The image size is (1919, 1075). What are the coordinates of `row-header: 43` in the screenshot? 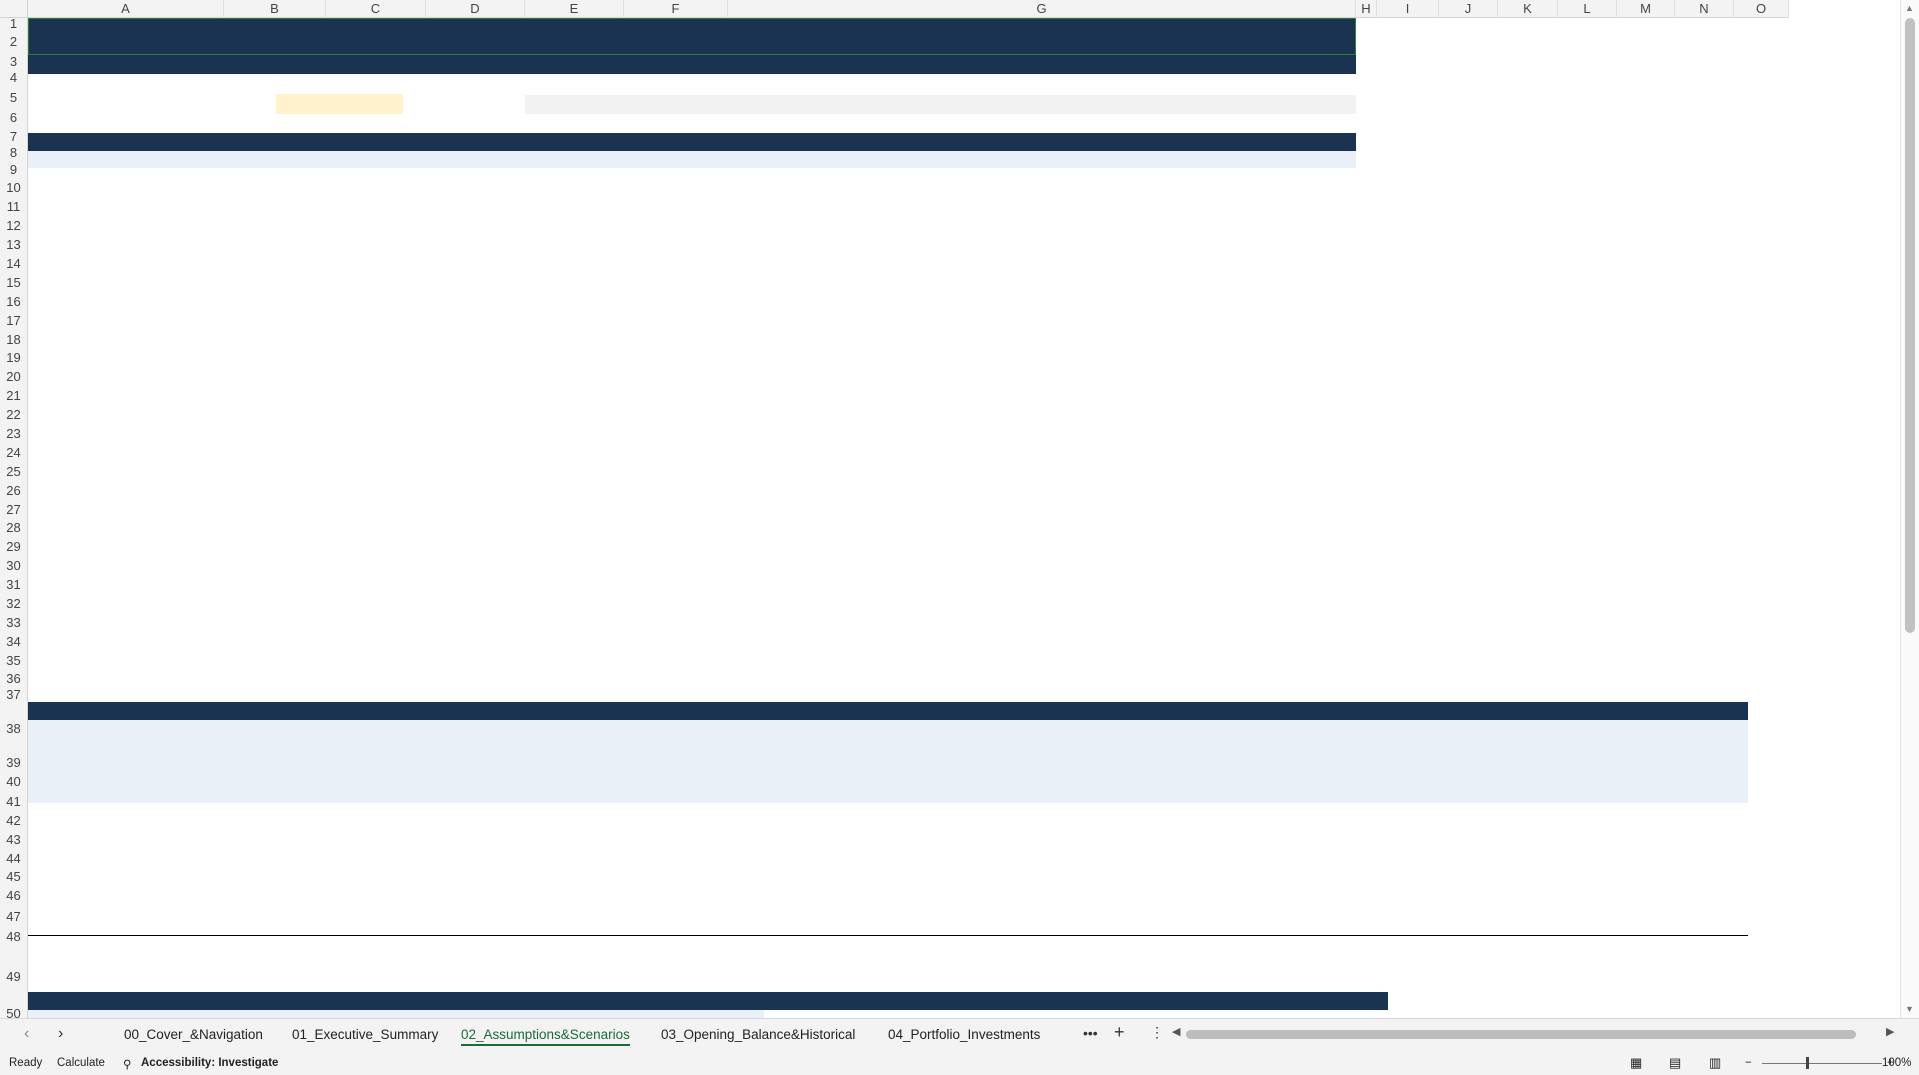 It's located at (14, 839).